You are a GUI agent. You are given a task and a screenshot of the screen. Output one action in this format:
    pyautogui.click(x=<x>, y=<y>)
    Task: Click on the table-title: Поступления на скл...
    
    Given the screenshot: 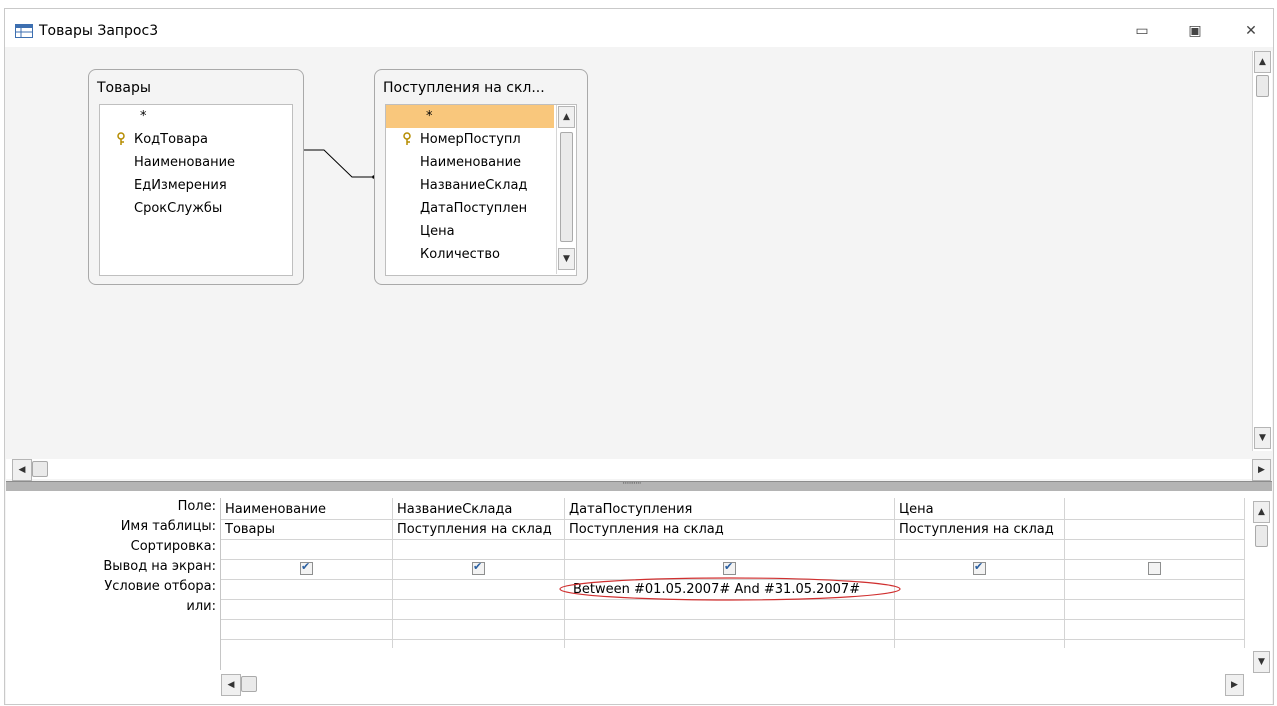 What is the action you would take?
    pyautogui.click(x=464, y=88)
    